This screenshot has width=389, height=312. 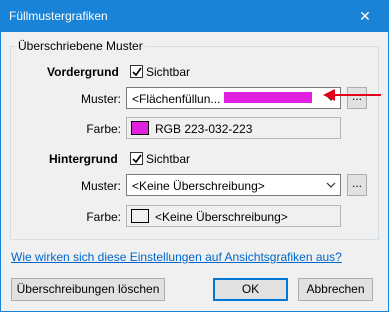 What do you see at coordinates (80, 46) in the screenshot?
I see `group-legend: Überschriebene Muster` at bounding box center [80, 46].